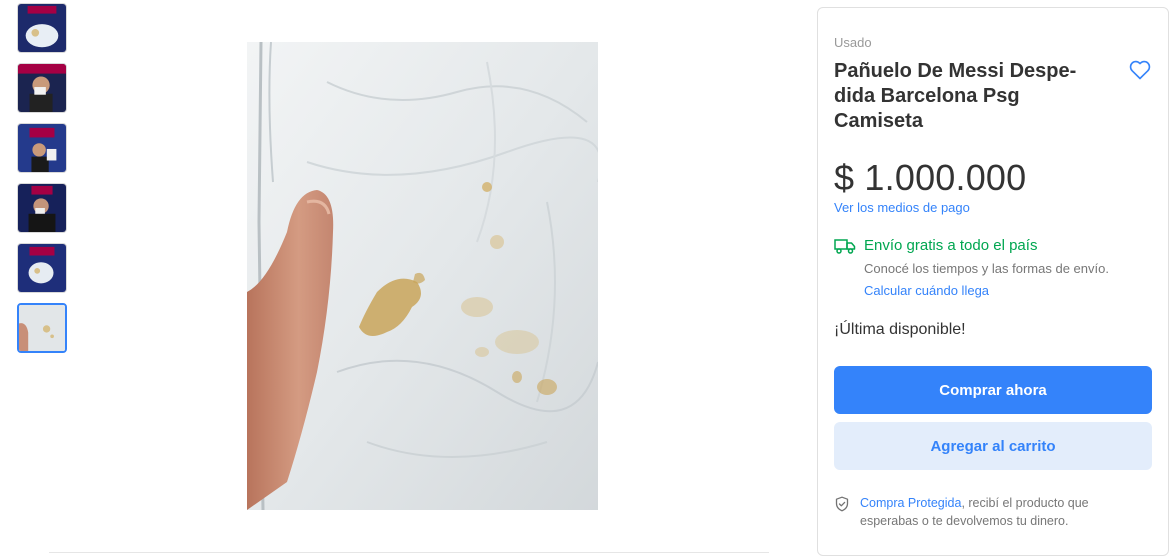 This screenshot has height=559, width=1171. What do you see at coordinates (853, 42) in the screenshot?
I see `condition-label: Usado` at bounding box center [853, 42].